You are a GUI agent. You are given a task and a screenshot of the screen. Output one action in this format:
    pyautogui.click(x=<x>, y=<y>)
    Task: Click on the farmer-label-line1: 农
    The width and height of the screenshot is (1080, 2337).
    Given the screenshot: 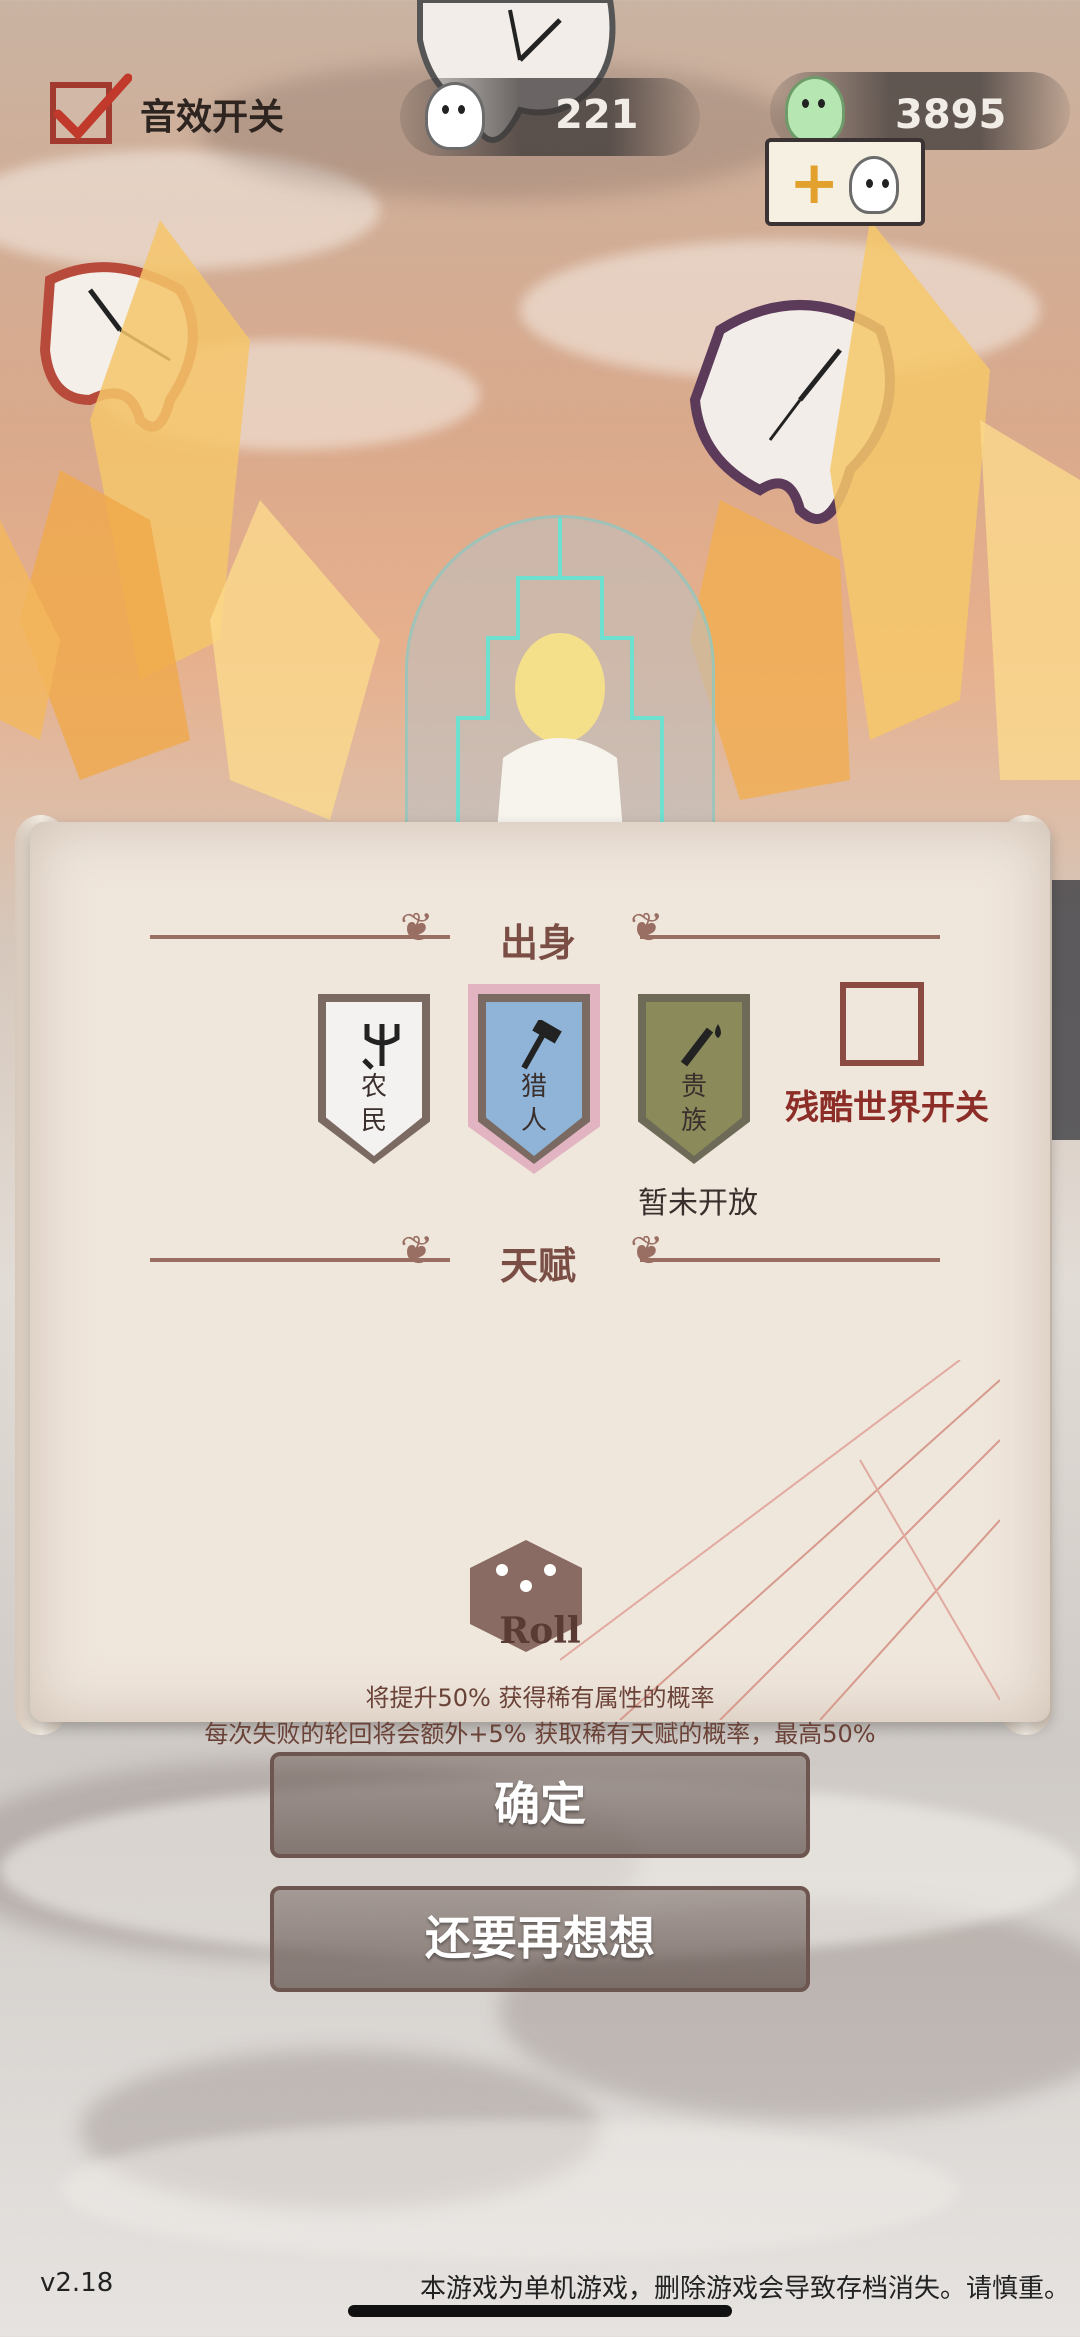 What is the action you would take?
    pyautogui.click(x=373, y=1087)
    